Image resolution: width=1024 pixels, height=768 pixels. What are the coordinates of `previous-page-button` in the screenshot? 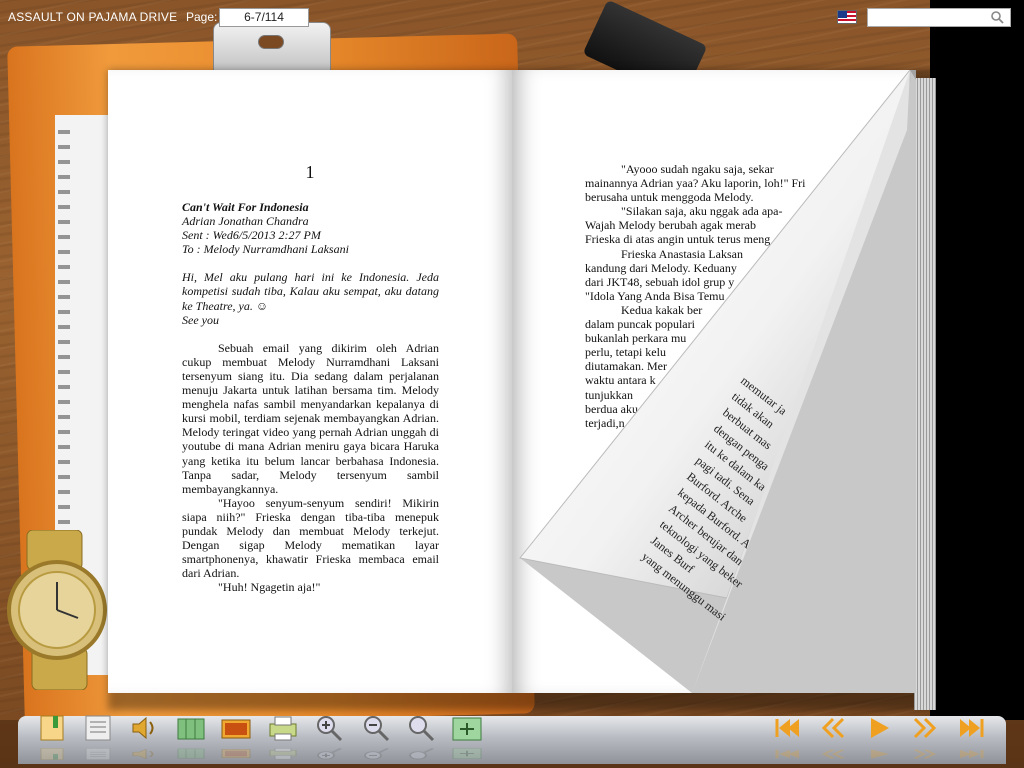 It's located at (833, 728).